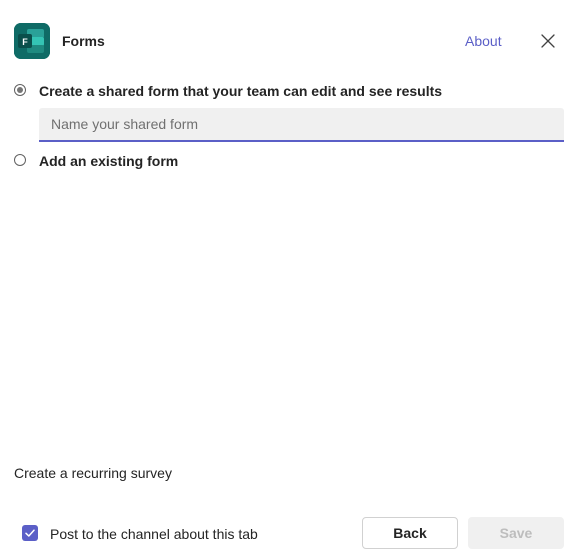 The image size is (573, 559). What do you see at coordinates (20, 90) in the screenshot?
I see `create-shared-form-radio` at bounding box center [20, 90].